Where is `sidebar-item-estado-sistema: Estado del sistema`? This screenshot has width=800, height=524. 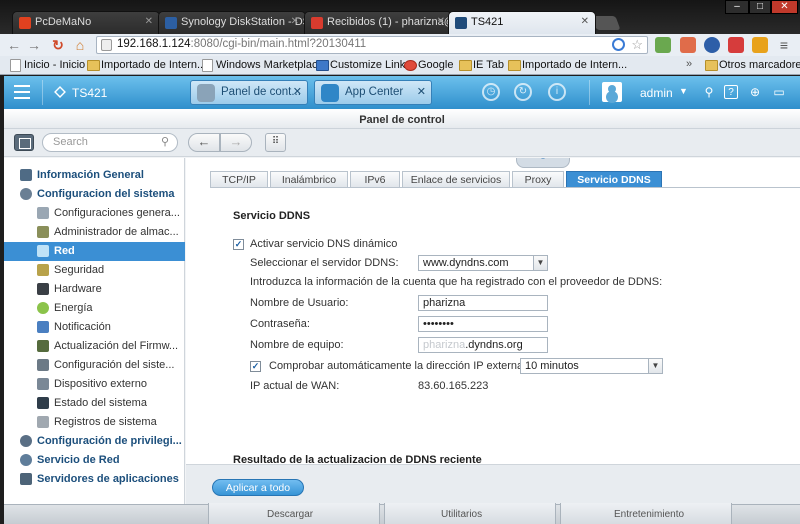
sidebar-item-estado-sistema: Estado del sistema is located at coordinates (94, 403).